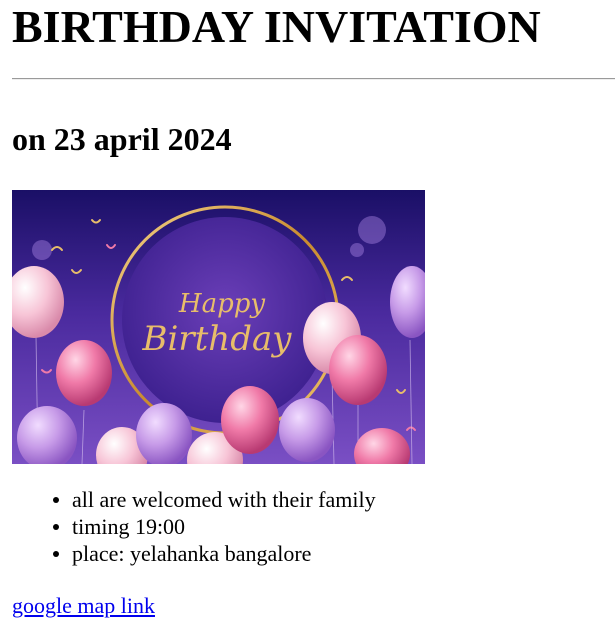 This screenshot has height=633, width=615. What do you see at coordinates (83, 605) in the screenshot?
I see `google-map-link: google map link` at bounding box center [83, 605].